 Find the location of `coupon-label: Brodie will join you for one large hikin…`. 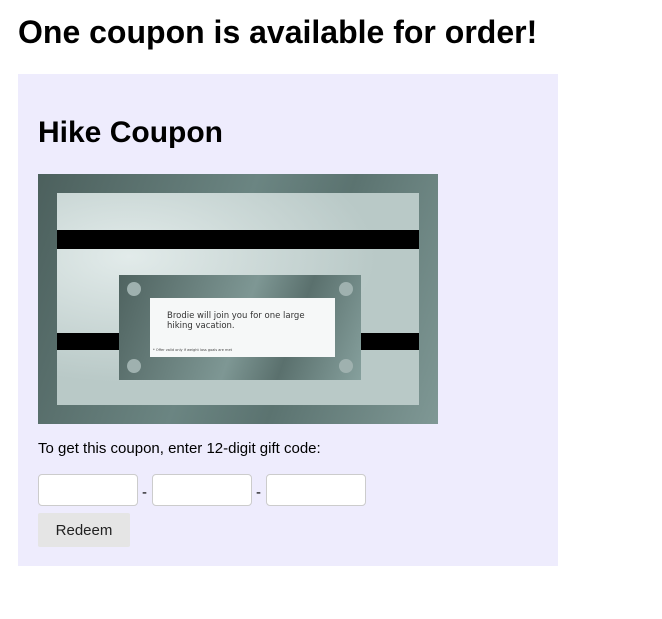

coupon-label: Brodie will join you for one large hikin… is located at coordinates (242, 327).